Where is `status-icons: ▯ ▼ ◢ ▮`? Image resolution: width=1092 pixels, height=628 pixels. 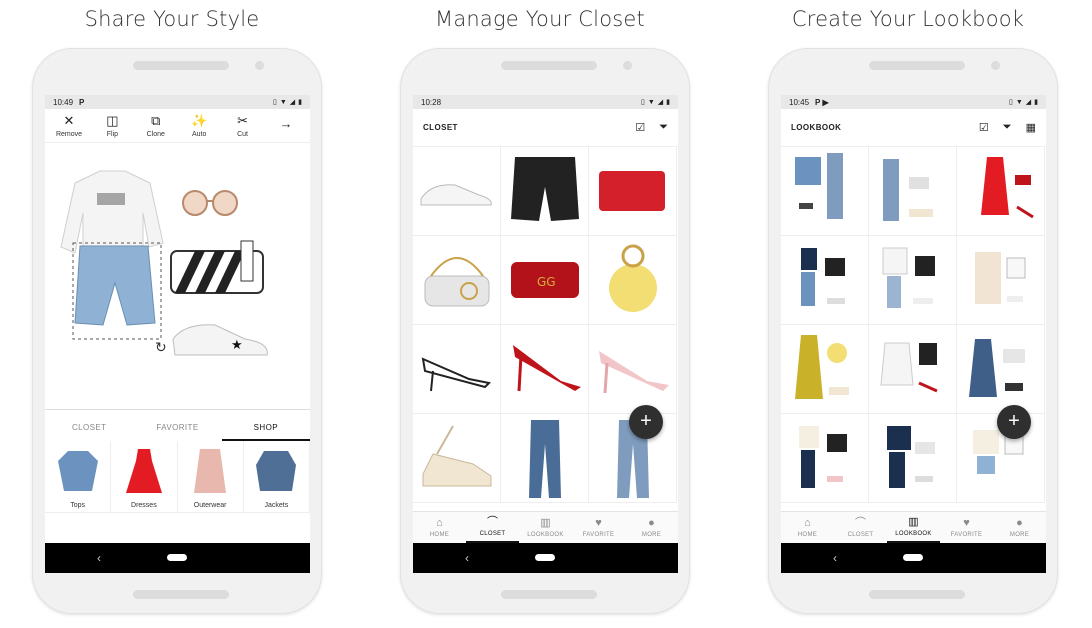 status-icons: ▯ ▼ ◢ ▮ is located at coordinates (1023, 102).